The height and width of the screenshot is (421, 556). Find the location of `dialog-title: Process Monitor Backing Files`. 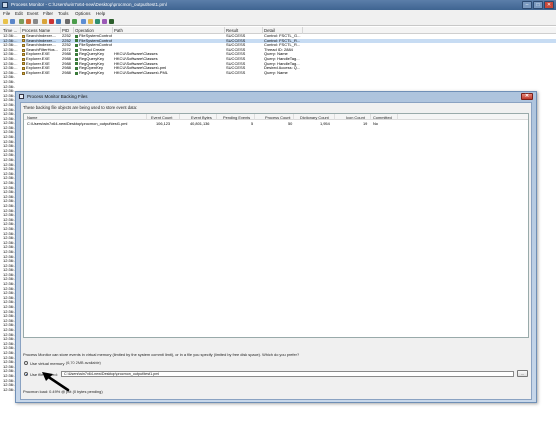

dialog-title: Process Monitor Backing Files is located at coordinates (57, 96).